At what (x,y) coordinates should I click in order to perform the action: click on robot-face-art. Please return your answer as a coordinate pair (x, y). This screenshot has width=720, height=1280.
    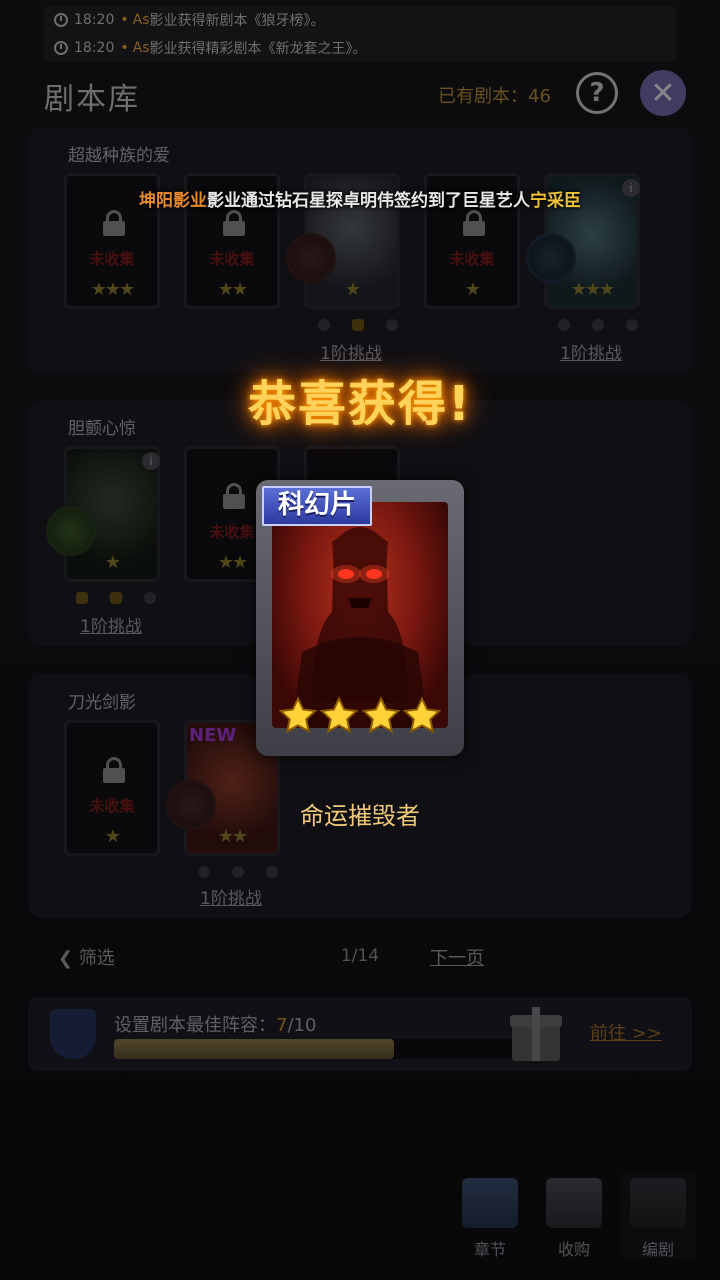
    Looking at the image, I should click on (360, 627).